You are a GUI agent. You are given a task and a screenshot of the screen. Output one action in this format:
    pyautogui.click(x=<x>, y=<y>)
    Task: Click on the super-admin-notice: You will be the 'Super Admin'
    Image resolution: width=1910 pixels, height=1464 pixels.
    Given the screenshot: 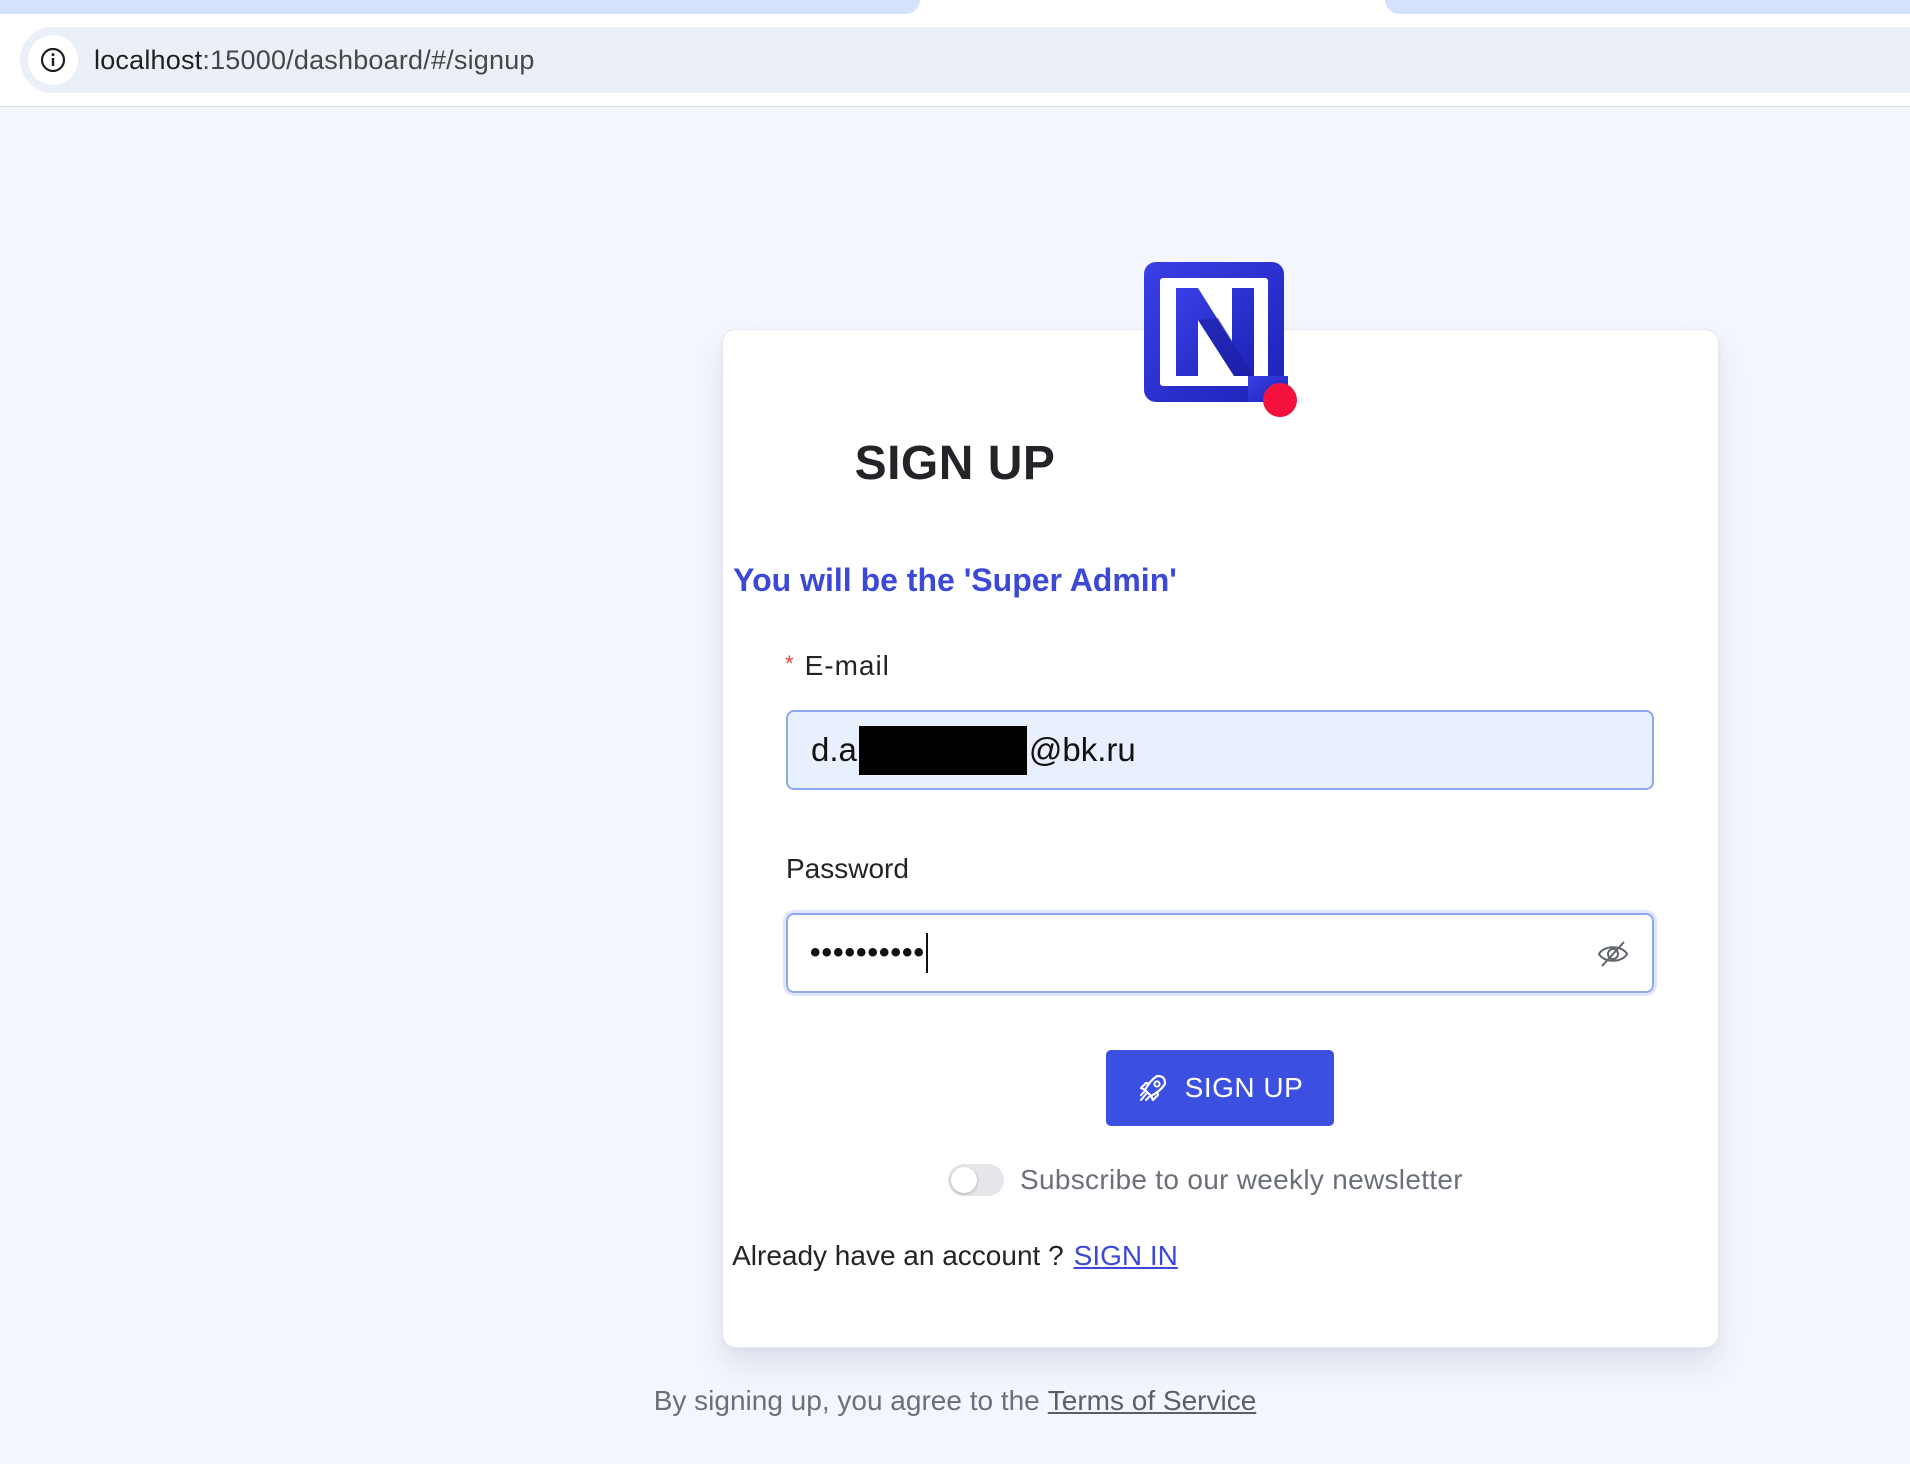 What is the action you would take?
    pyautogui.click(x=955, y=580)
    